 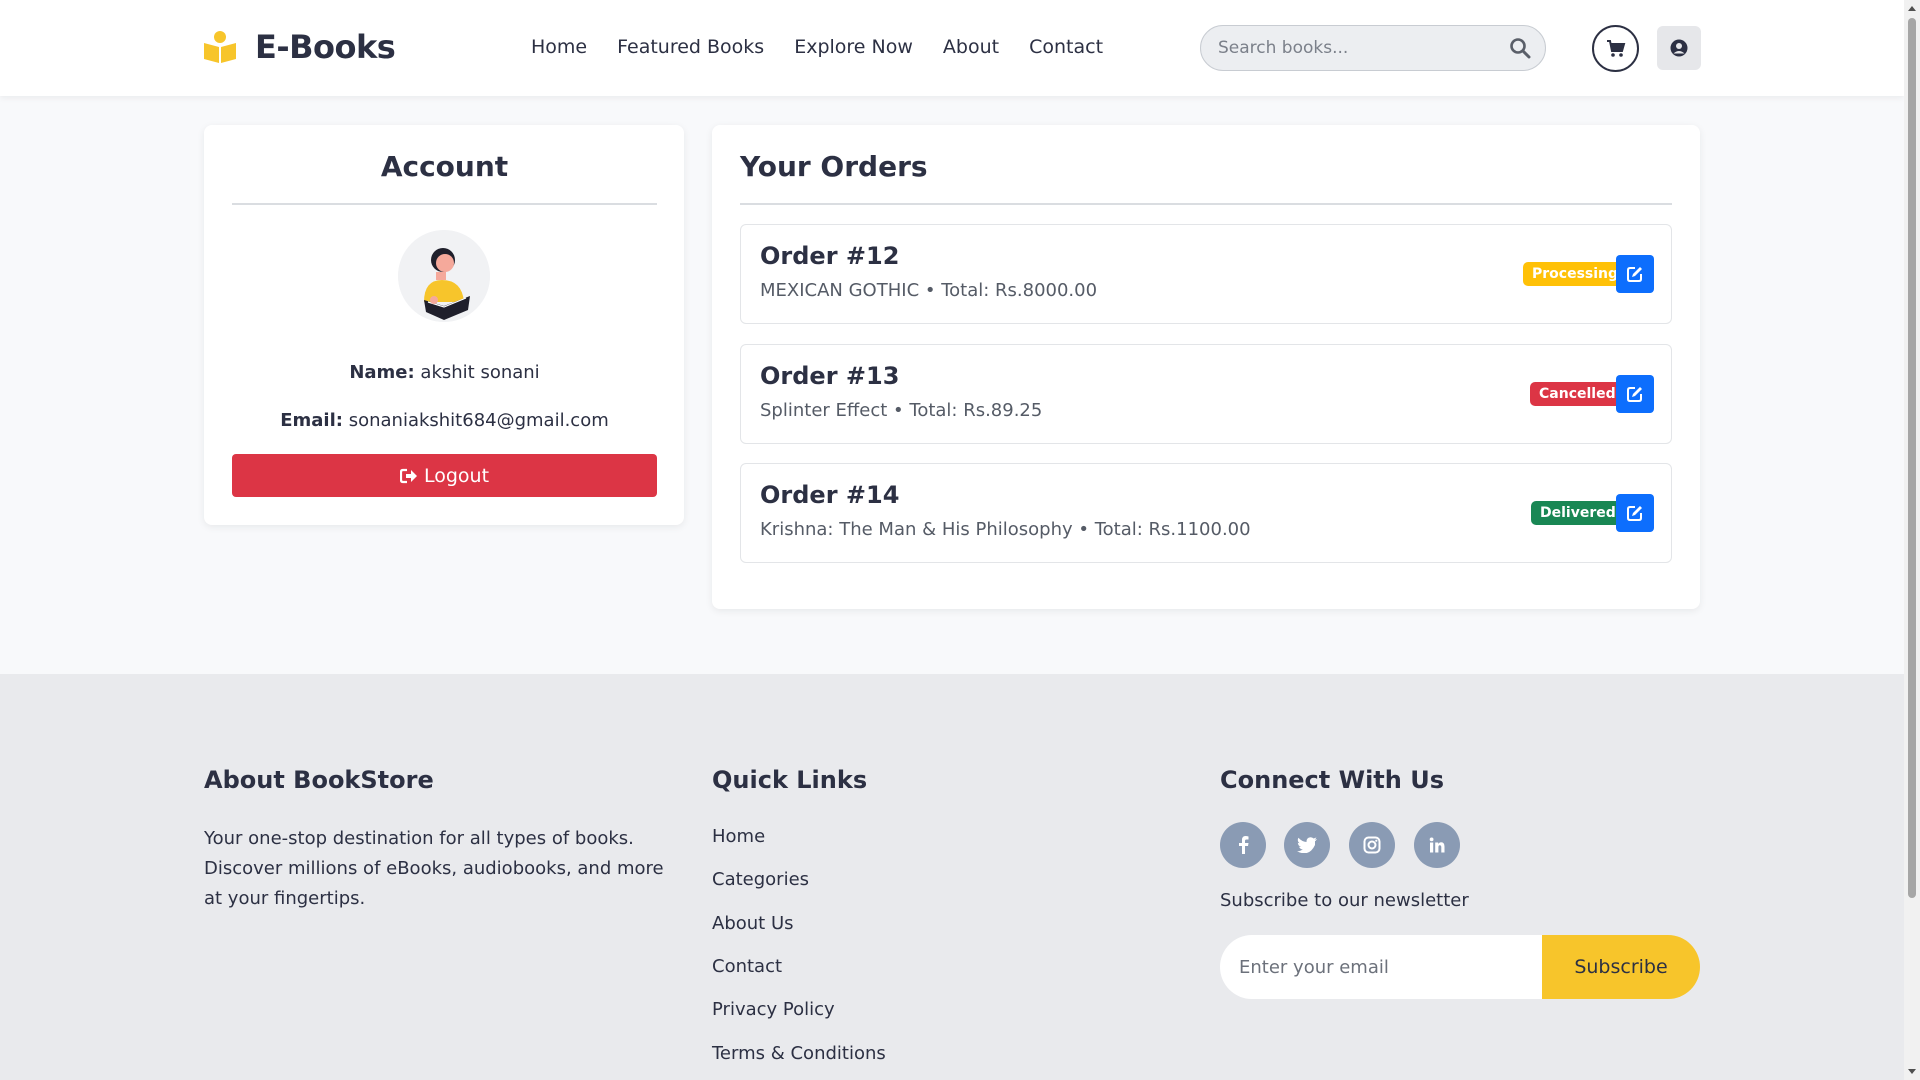 What do you see at coordinates (1332, 780) in the screenshot?
I see `connect-heading: Connect With Us` at bounding box center [1332, 780].